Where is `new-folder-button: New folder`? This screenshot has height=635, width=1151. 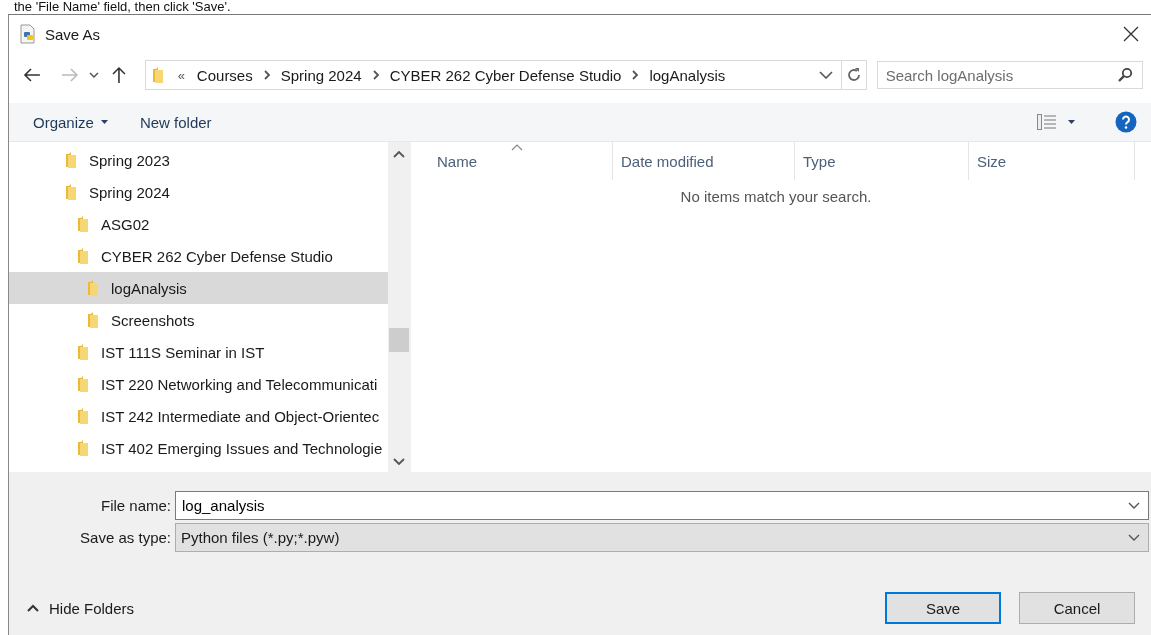
new-folder-button: New folder is located at coordinates (175, 122).